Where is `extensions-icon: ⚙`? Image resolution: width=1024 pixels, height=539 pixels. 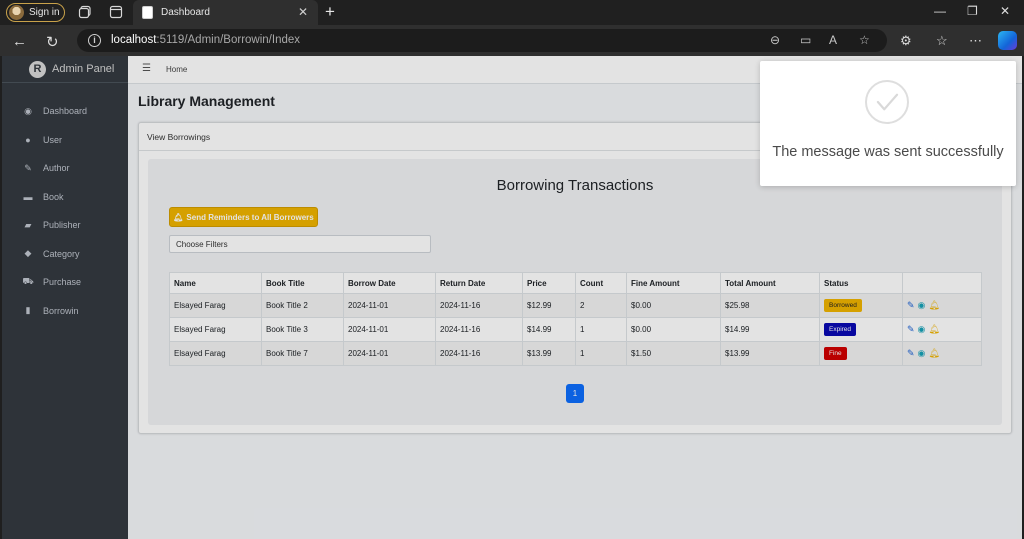
extensions-icon: ⚙ is located at coordinates (906, 41).